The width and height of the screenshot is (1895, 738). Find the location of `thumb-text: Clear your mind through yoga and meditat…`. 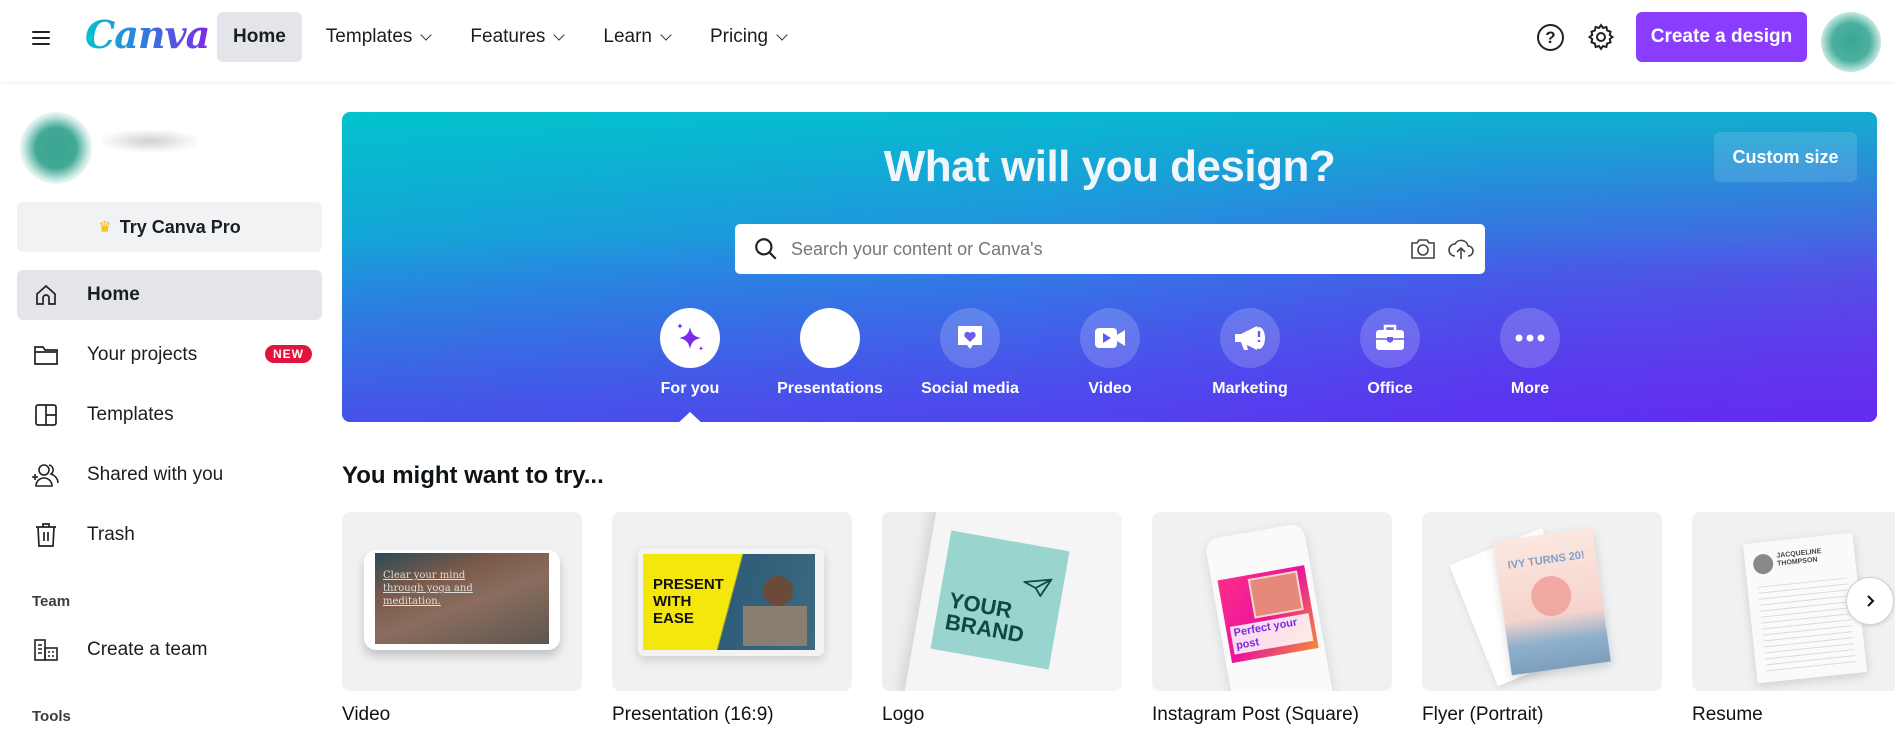

thumb-text: Clear your mind through yoga and meditat… is located at coordinates (428, 588).